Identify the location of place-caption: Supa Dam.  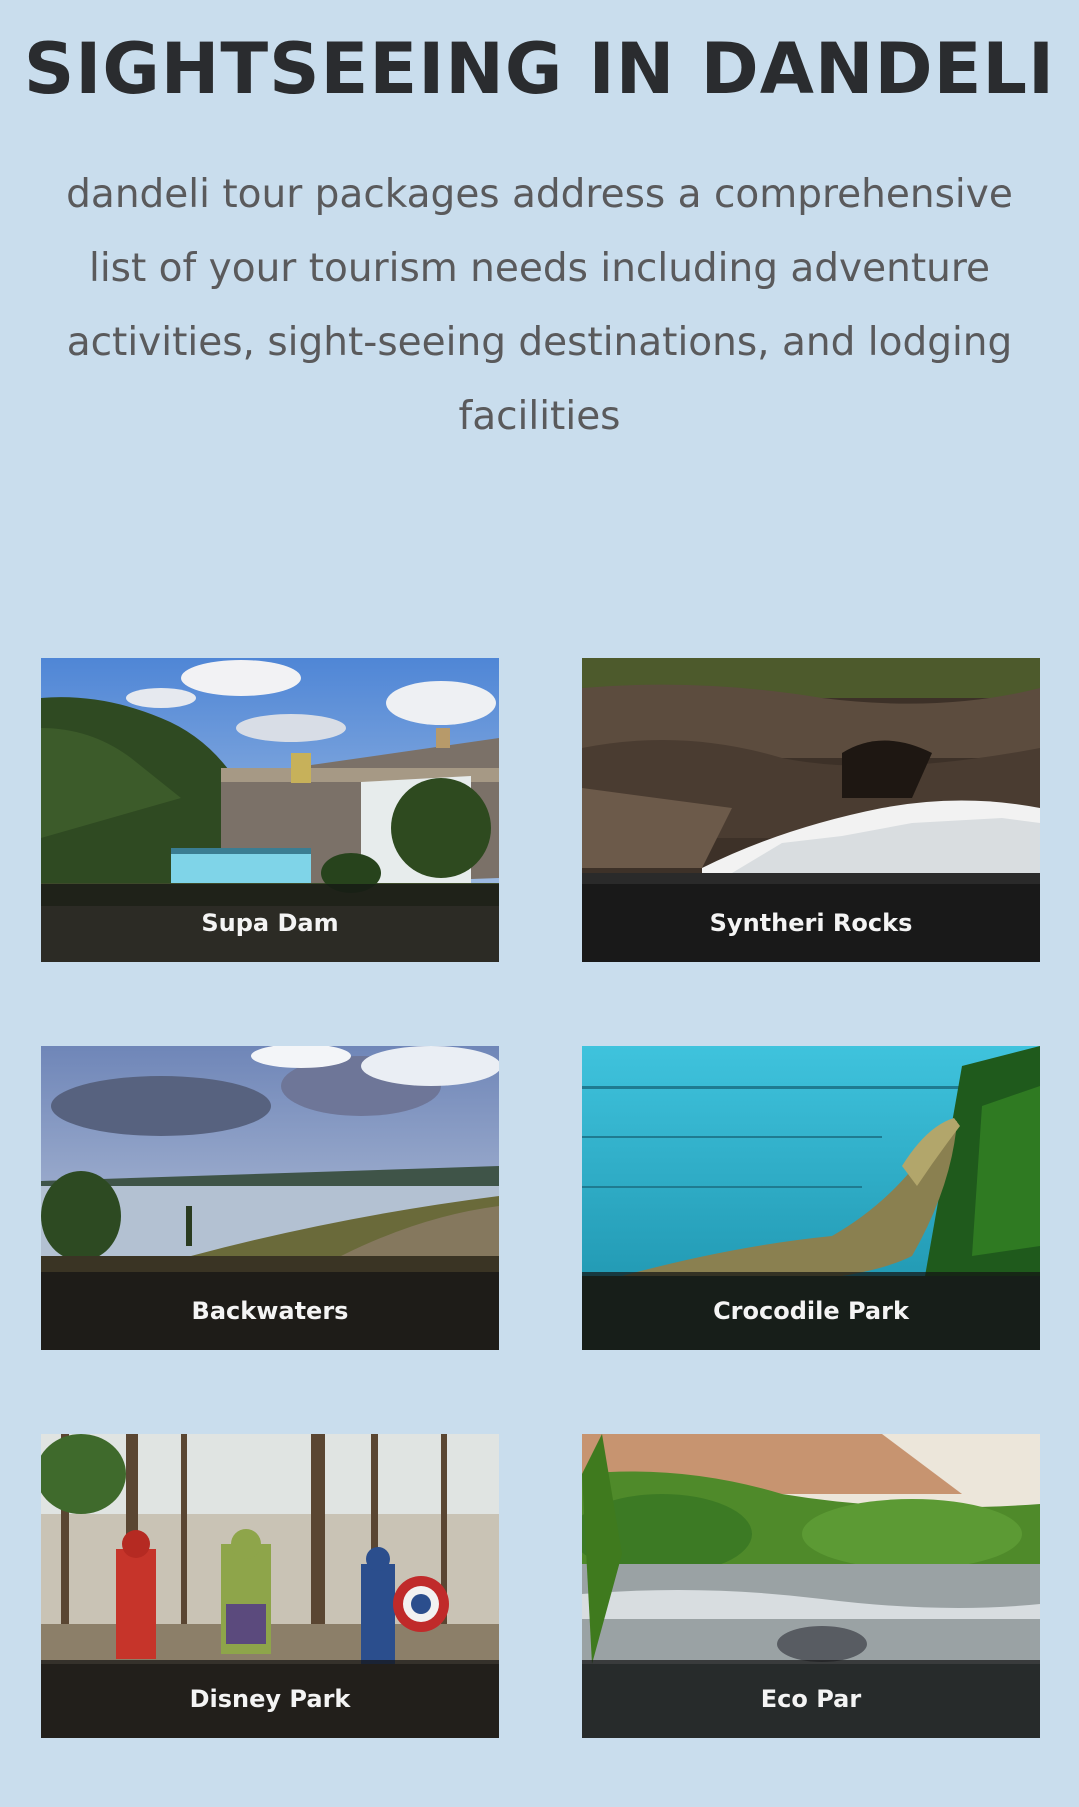
(270, 923).